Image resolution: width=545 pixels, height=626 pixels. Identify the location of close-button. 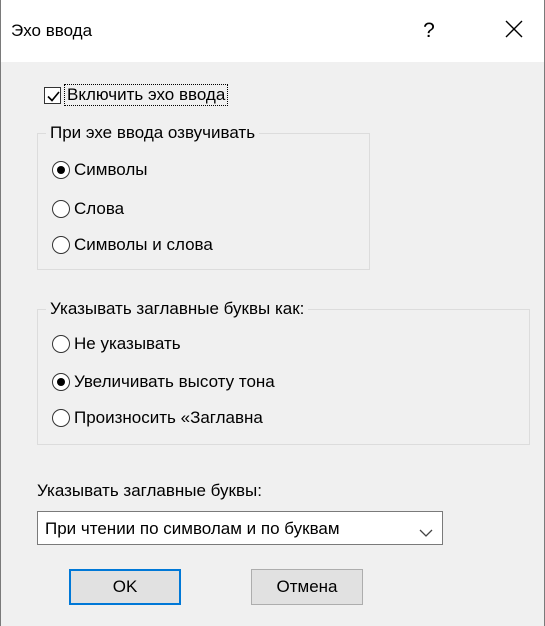
(514, 31).